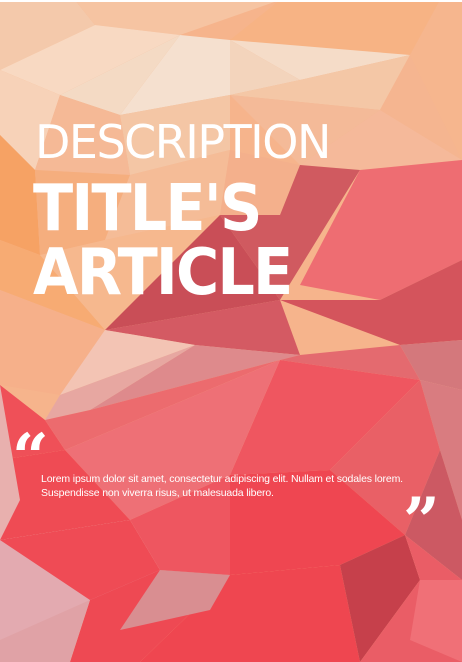 Image resolution: width=462 pixels, height=662 pixels. Describe the element at coordinates (163, 273) in the screenshot. I see `article-title-line-2: ARTICLE` at that location.